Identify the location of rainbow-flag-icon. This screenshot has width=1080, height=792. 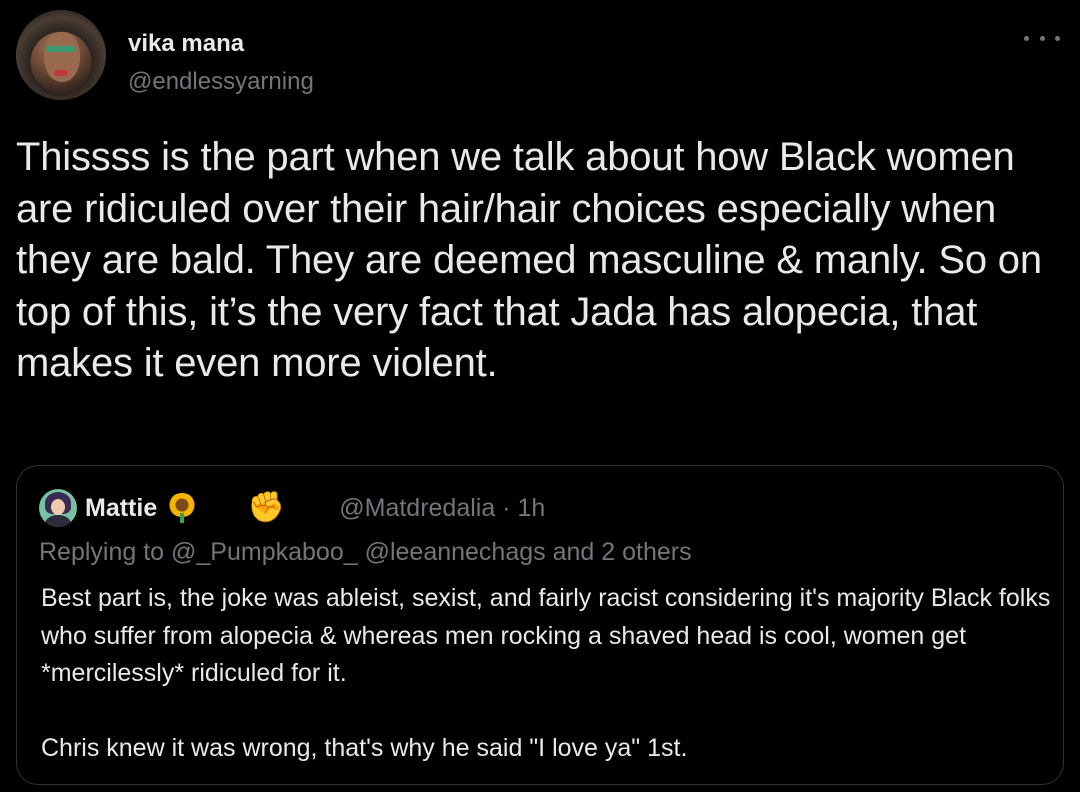
(309, 508).